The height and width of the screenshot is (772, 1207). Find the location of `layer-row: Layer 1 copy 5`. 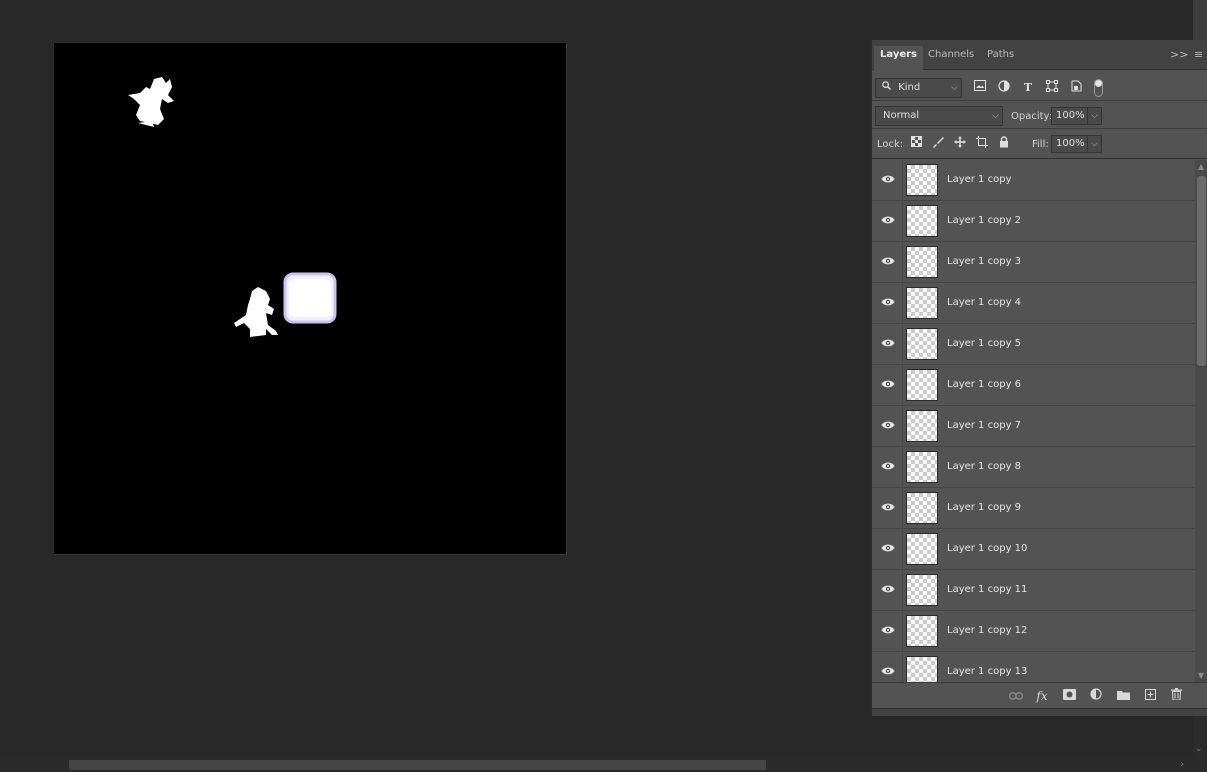

layer-row: Layer 1 copy 5 is located at coordinates (1033, 344).